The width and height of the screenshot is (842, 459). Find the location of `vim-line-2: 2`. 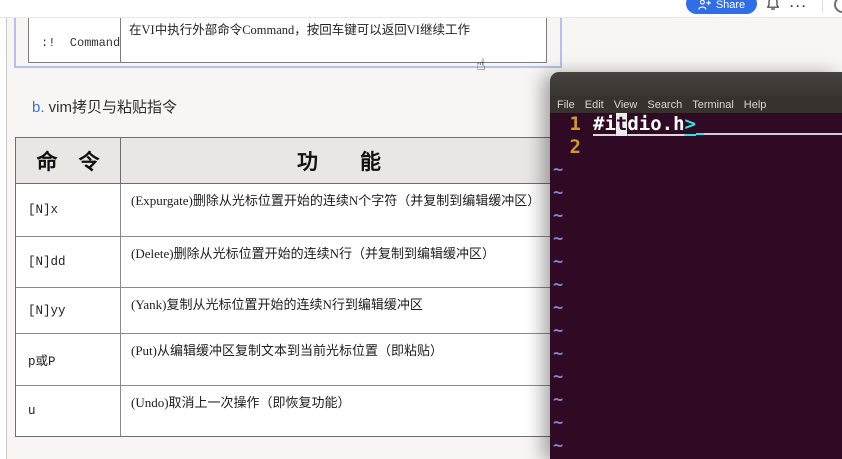

vim-line-2: 2 is located at coordinates (696, 147).